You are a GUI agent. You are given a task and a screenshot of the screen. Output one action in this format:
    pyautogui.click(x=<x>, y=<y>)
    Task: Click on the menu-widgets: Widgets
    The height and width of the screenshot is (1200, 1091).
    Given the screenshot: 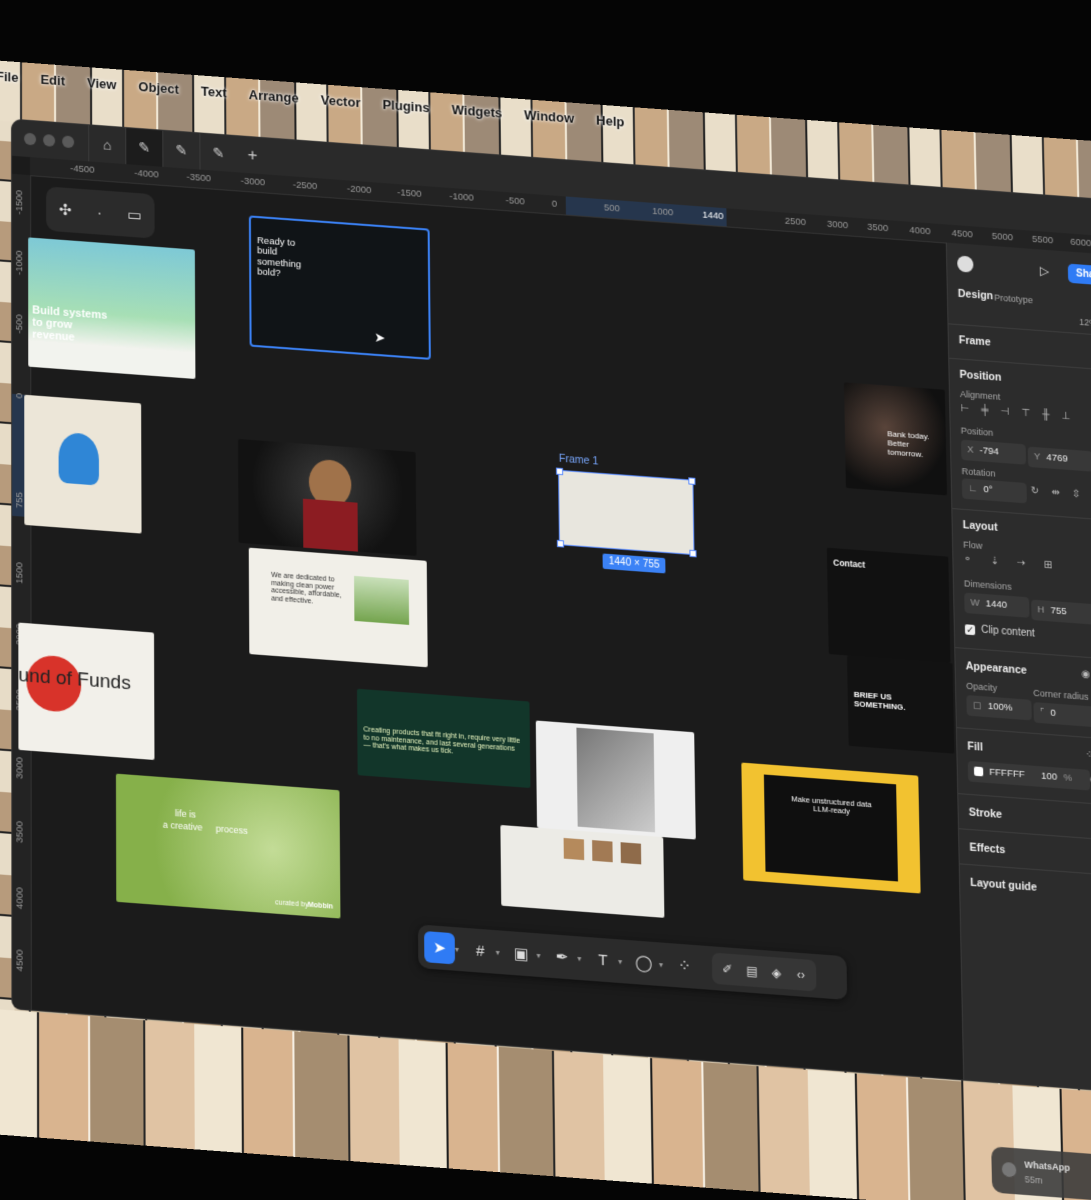 What is the action you would take?
    pyautogui.click(x=477, y=110)
    